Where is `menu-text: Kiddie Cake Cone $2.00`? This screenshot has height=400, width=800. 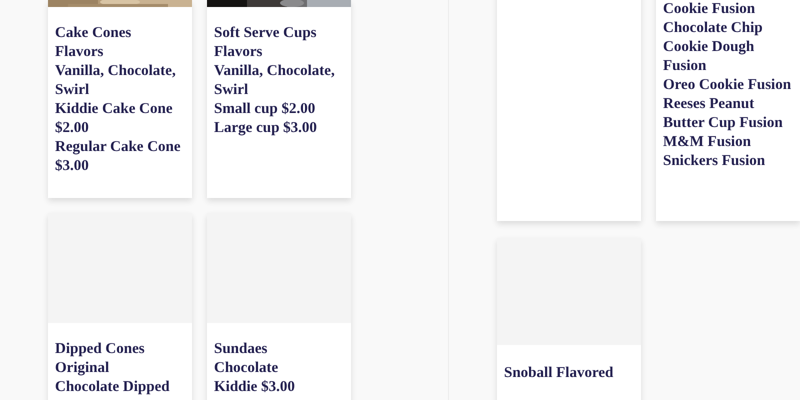
menu-text: Kiddie Cake Cone $2.00 is located at coordinates (114, 119).